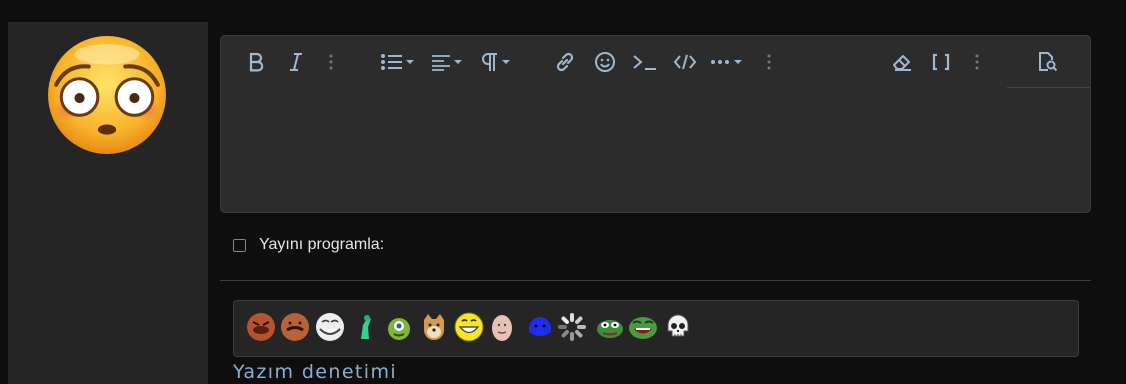 Image resolution: width=1126 pixels, height=384 pixels. What do you see at coordinates (315, 372) in the screenshot?
I see `spellcheck-link: Yazım denetimi` at bounding box center [315, 372].